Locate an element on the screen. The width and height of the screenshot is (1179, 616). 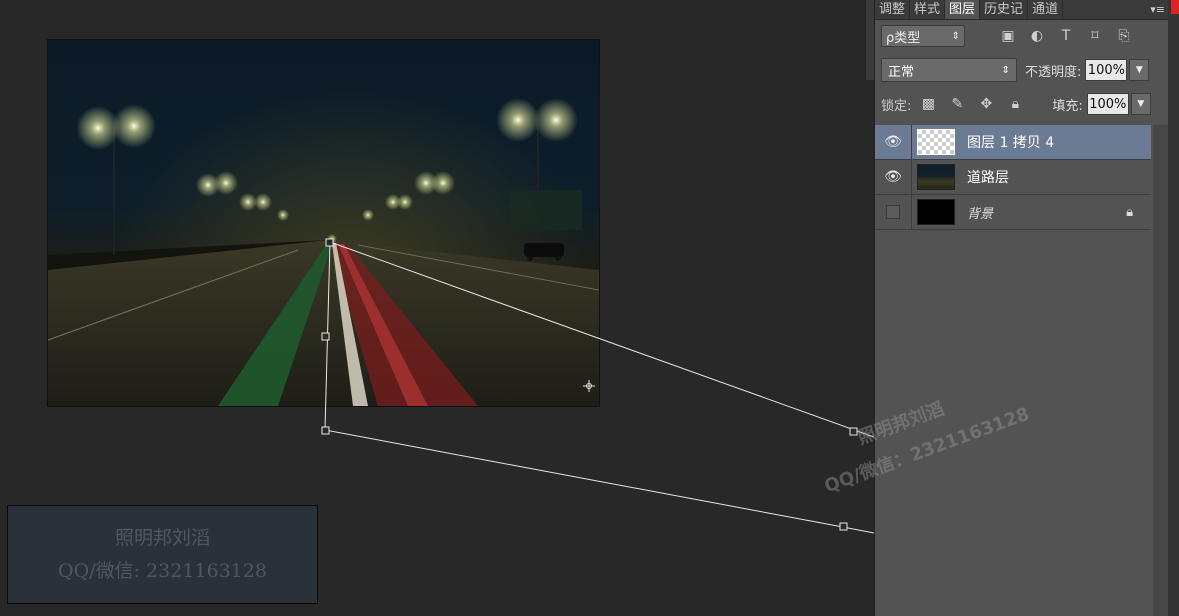
panel-tabs: 调整 样式 图层 历史记 通道 ▾≡ is located at coordinates (1022, 10).